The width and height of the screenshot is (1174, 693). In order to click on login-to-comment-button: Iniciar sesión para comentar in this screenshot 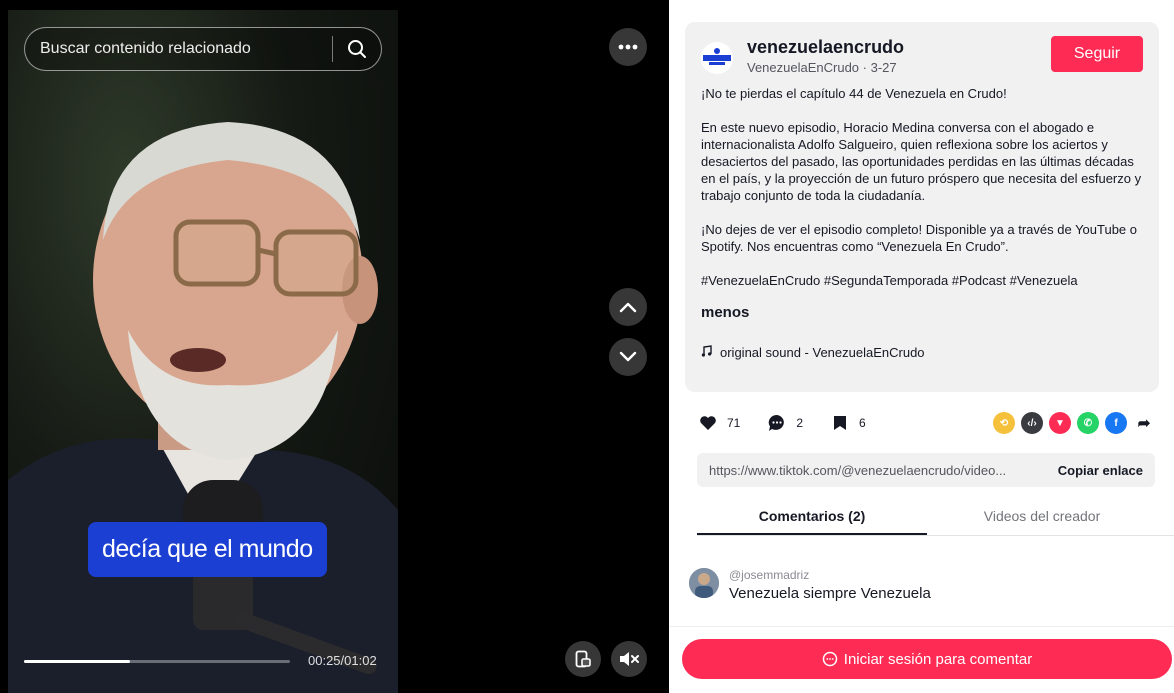, I will do `click(927, 659)`.